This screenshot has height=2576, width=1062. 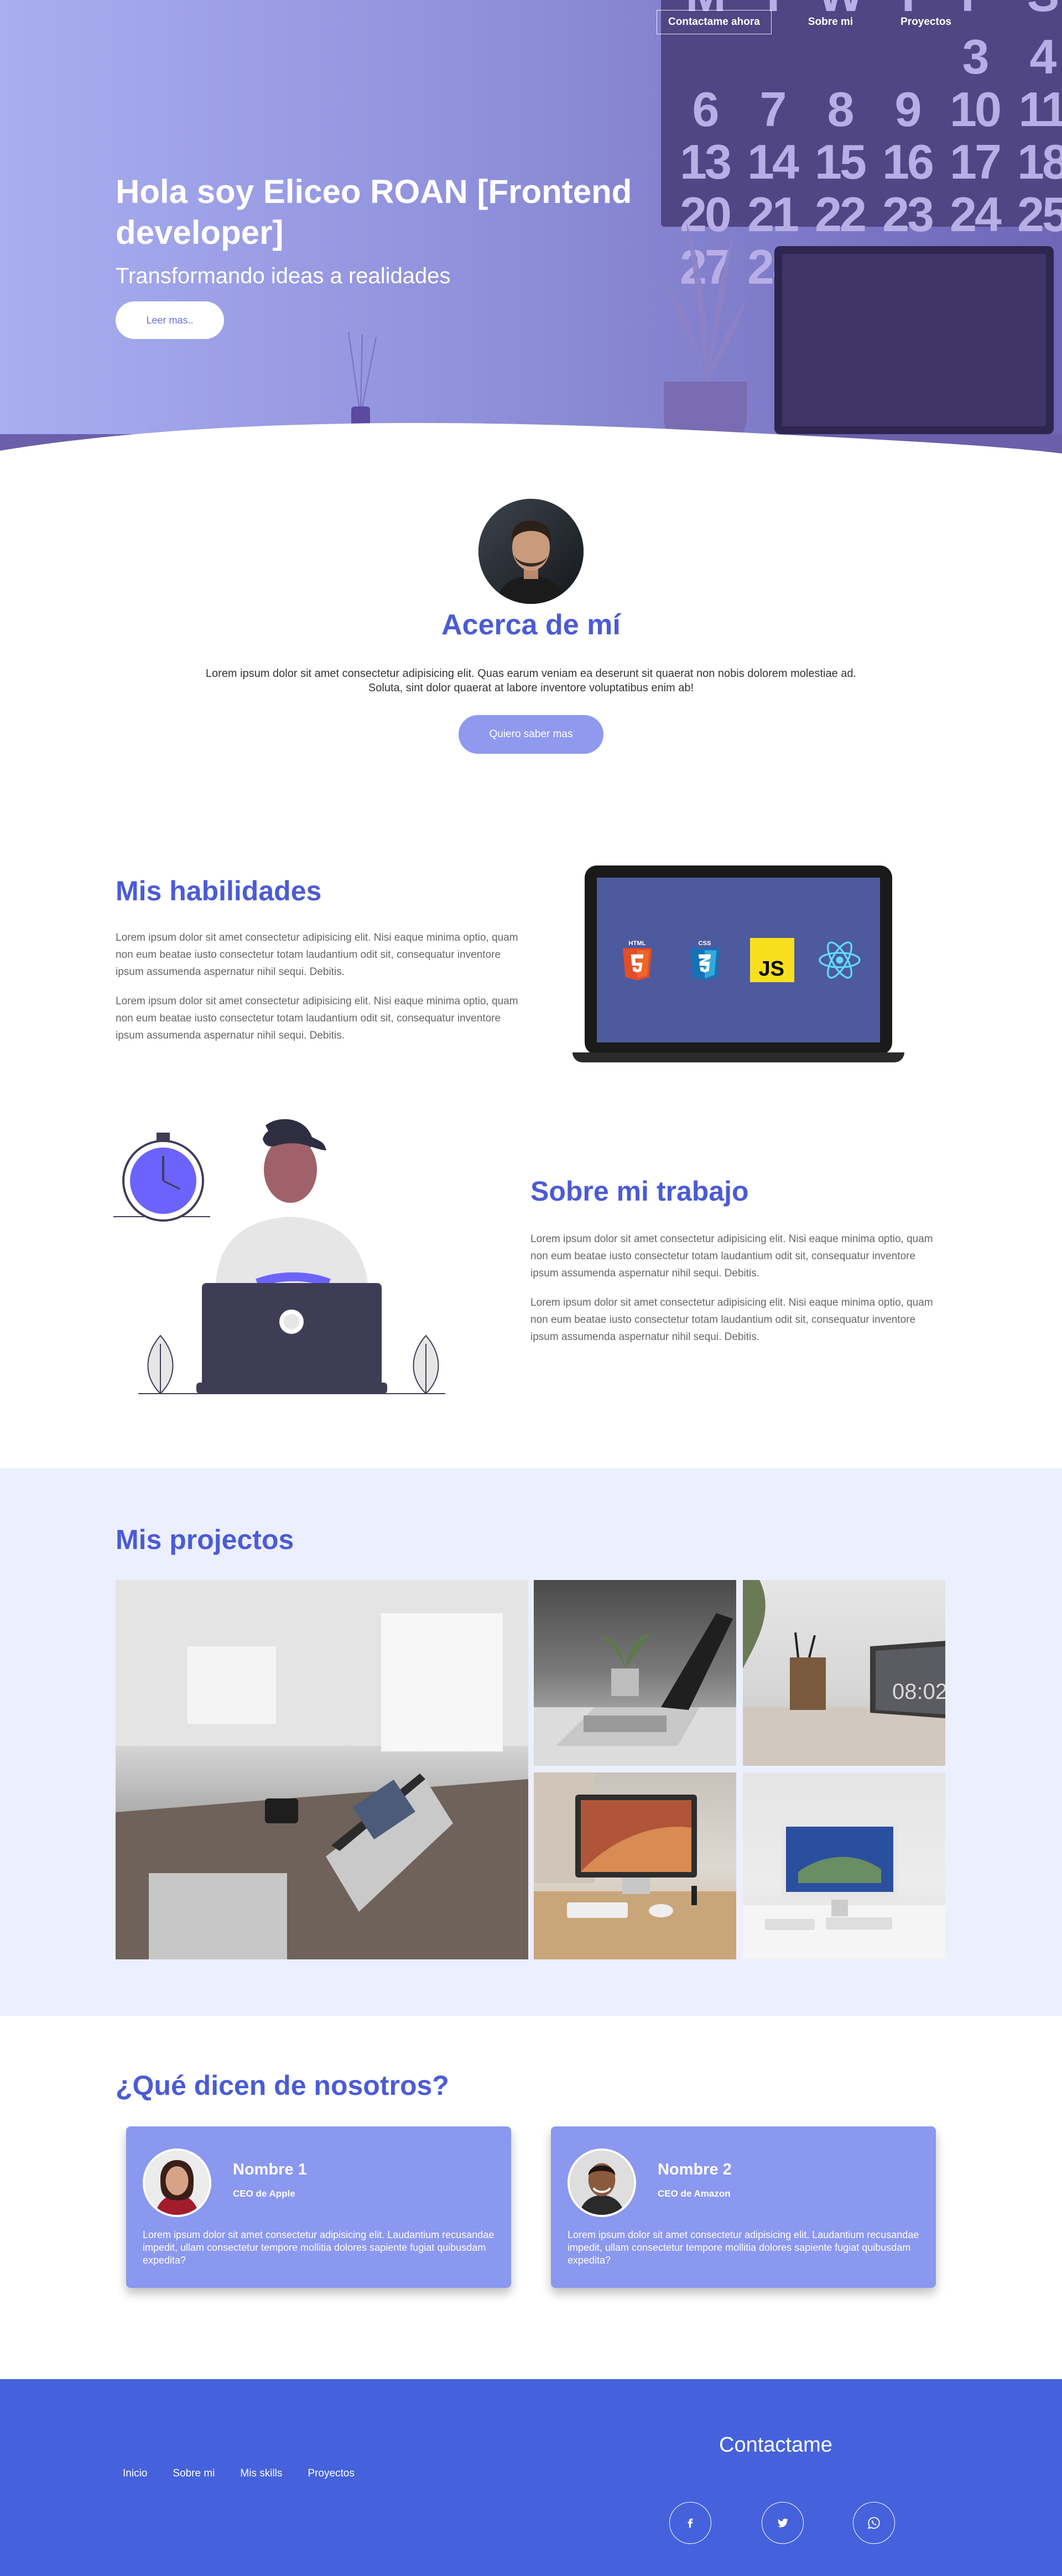 I want to click on twitter-button, so click(x=783, y=2523).